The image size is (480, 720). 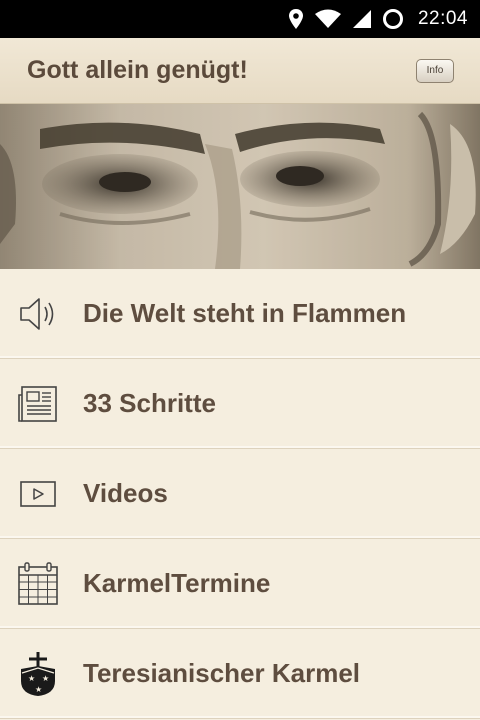 I want to click on clock: 22:04, so click(x=442, y=18).